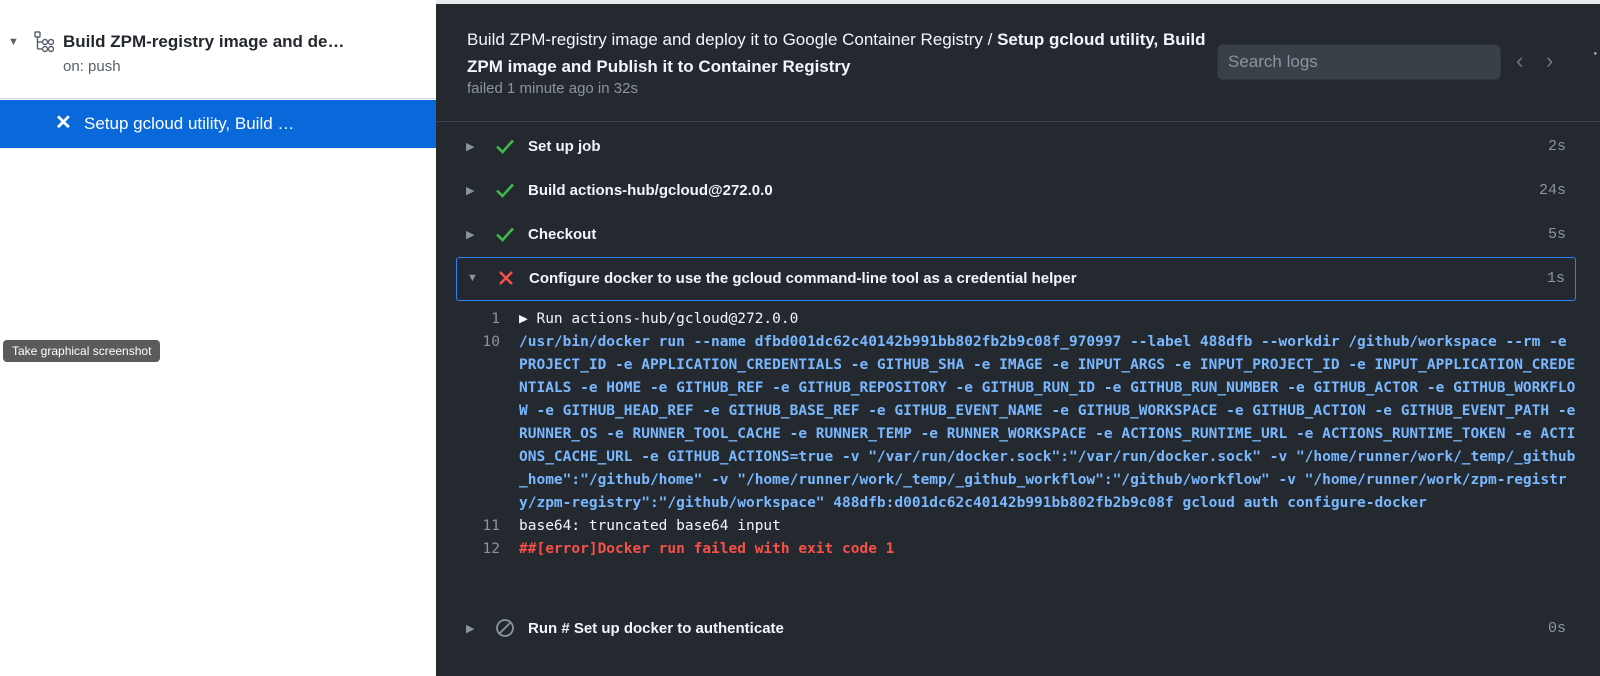 Image resolution: width=1600 pixels, height=676 pixels. Describe the element at coordinates (1016, 147) in the screenshot. I see `step-set-up-job: ▶ Set up job 2s` at that location.